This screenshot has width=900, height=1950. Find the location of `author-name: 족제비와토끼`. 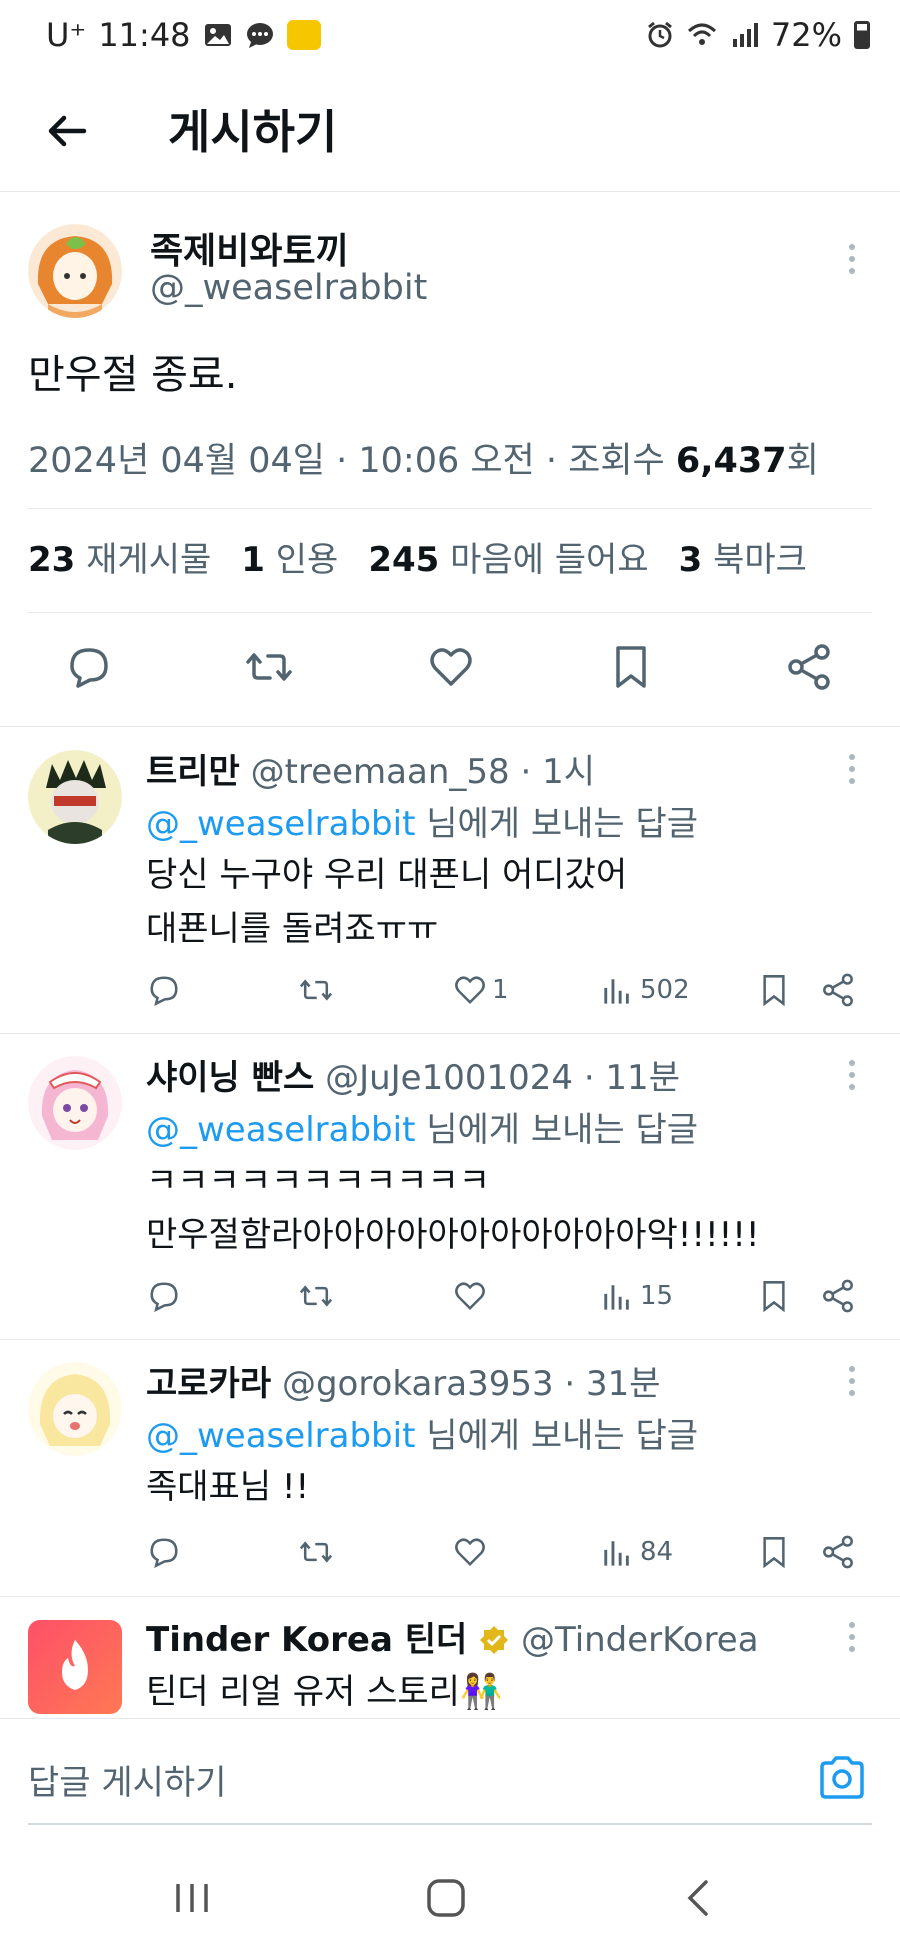

author-name: 족제비와토끼 is located at coordinates (249, 248).